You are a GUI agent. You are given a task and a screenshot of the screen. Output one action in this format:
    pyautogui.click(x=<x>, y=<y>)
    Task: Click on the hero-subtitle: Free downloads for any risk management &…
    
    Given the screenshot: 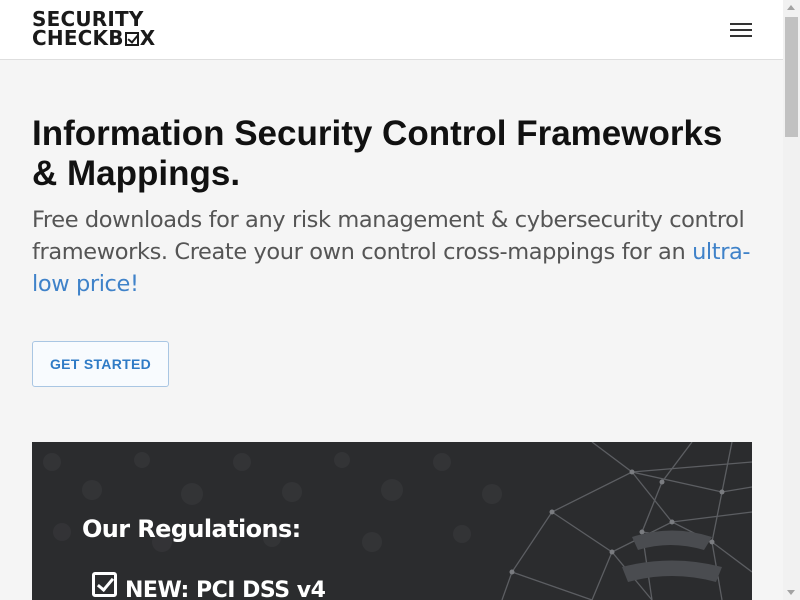 What is the action you would take?
    pyautogui.click(x=392, y=252)
    